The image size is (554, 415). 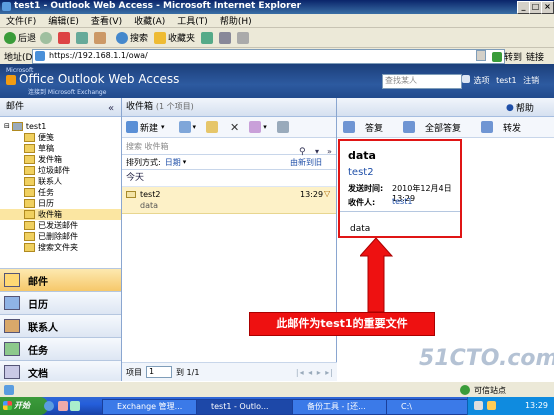 What do you see at coordinates (268, 56) in the screenshot?
I see `address-input: https://192.168.1.1/owa/` at bounding box center [268, 56].